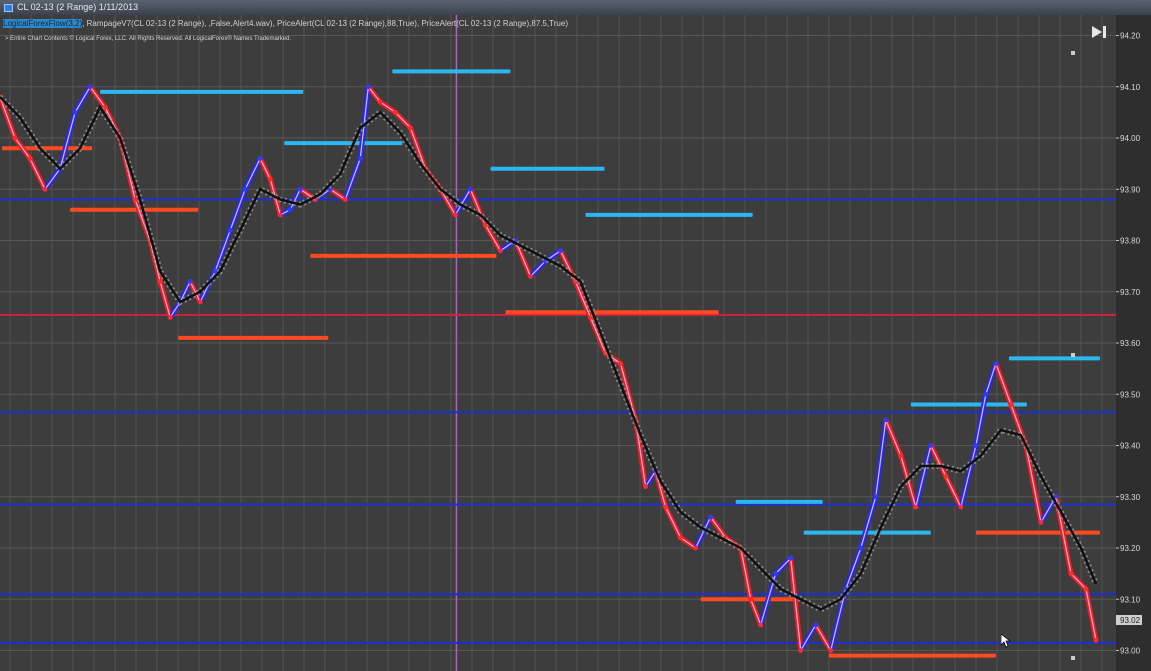 This screenshot has height=671, width=1151. What do you see at coordinates (1130, 343) in the screenshot?
I see `y-tick-label: 93.60` at bounding box center [1130, 343].